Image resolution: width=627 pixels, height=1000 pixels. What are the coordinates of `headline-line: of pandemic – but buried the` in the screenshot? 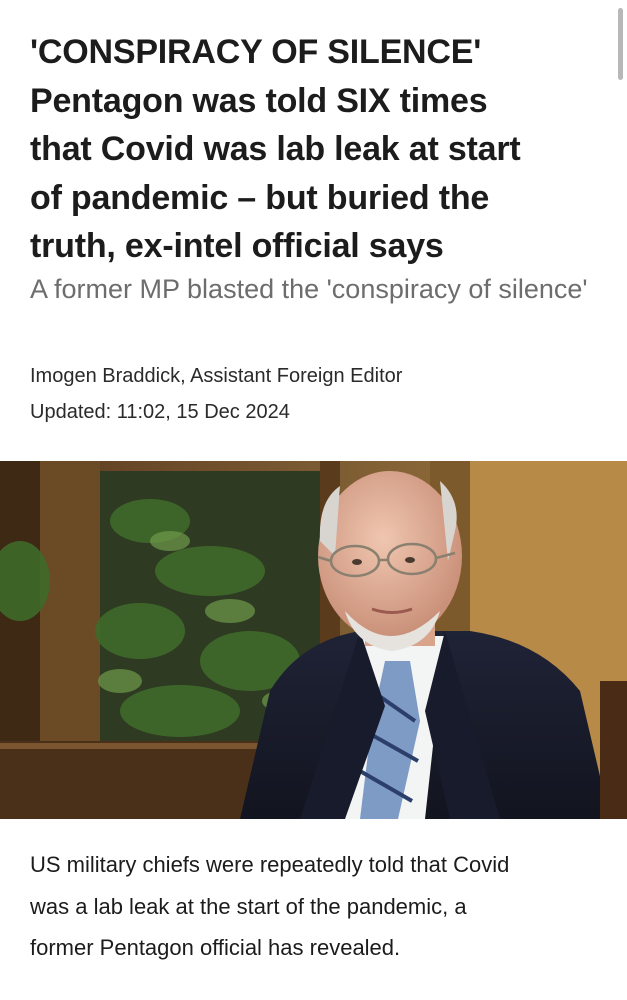 It's located at (260, 197).